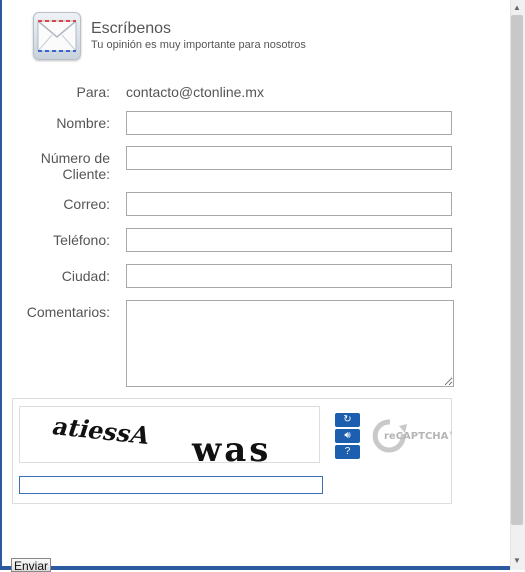 This screenshot has height=572, width=525. I want to click on captcha-audio-button: 🔊︎, so click(347, 436).